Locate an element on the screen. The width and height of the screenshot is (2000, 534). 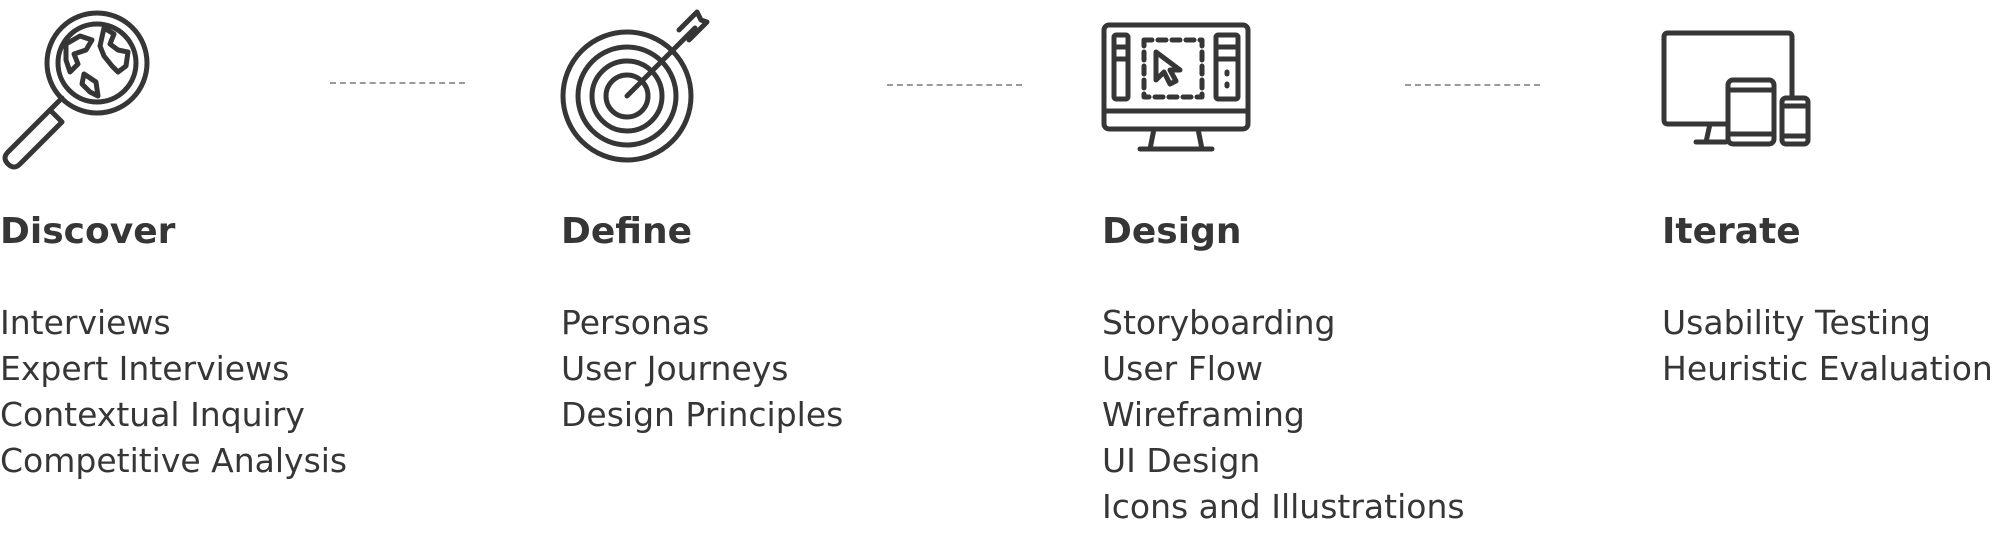
responsive-devices-icon is located at coordinates (1741, 80).